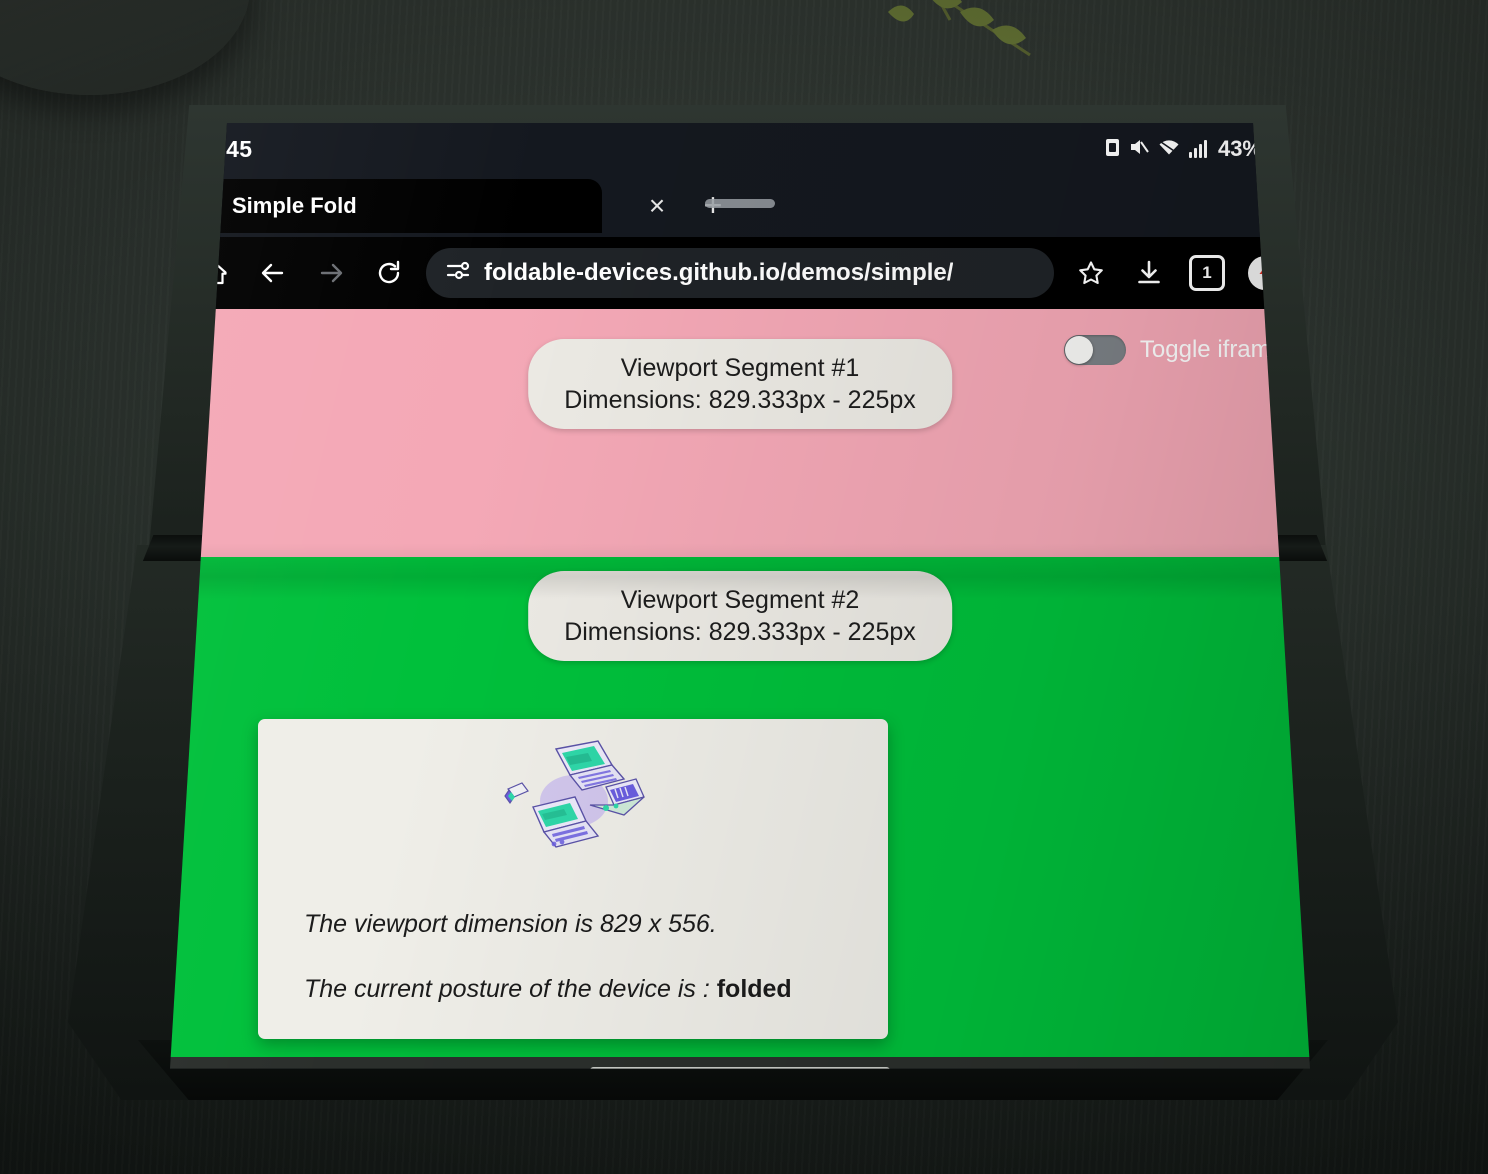 This screenshot has height=1174, width=1488. Describe the element at coordinates (458, 273) in the screenshot. I see `site-settings-icon` at that location.